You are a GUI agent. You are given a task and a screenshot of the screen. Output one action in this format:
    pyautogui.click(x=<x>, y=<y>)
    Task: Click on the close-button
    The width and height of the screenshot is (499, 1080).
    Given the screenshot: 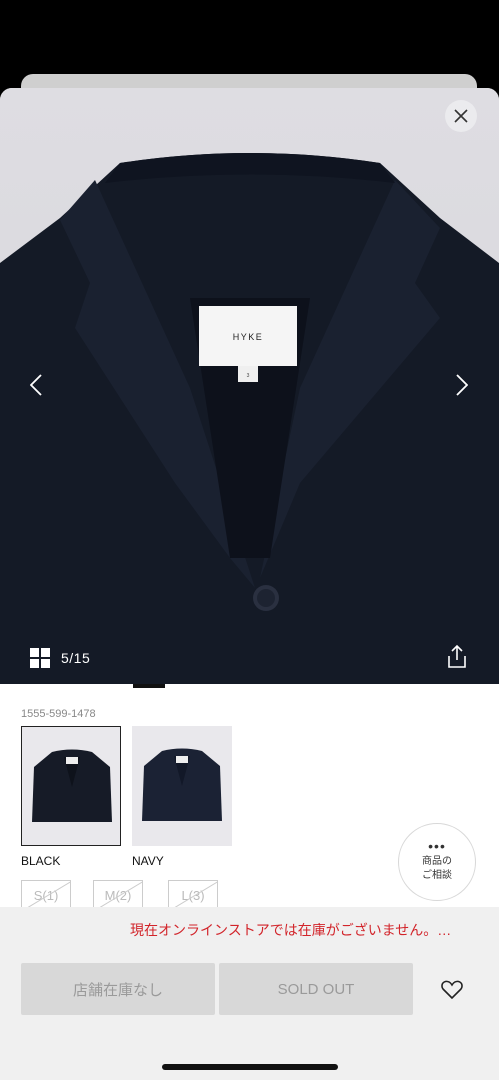 What is the action you would take?
    pyautogui.click(x=461, y=116)
    